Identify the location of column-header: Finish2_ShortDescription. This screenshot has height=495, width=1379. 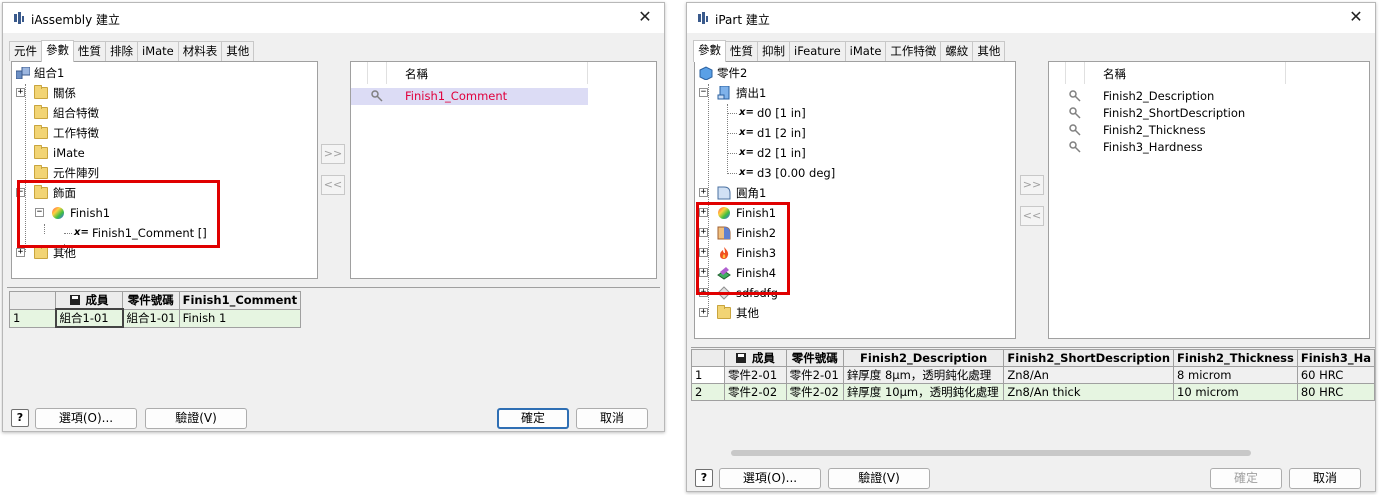
(1089, 358).